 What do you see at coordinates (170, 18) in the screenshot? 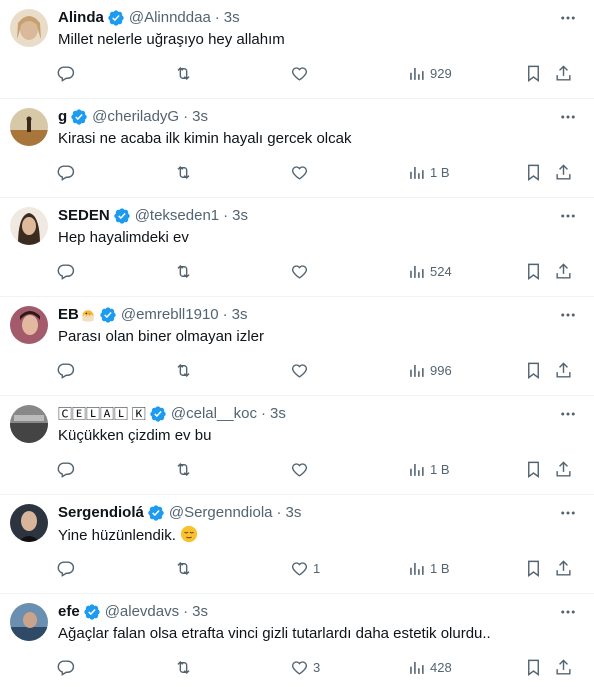
I see `author-handle: @Alinnddaa` at bounding box center [170, 18].